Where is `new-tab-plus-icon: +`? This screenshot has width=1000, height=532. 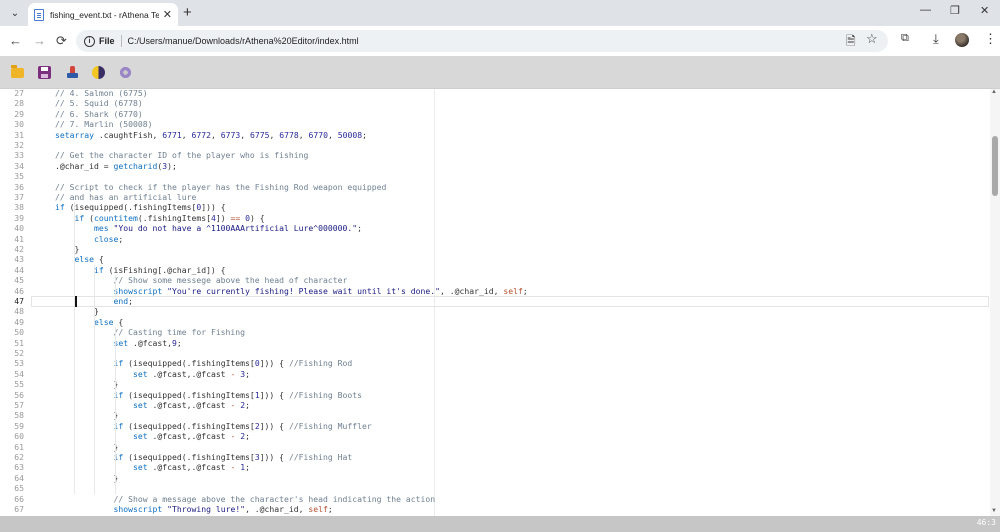
new-tab-plus-icon: + is located at coordinates (187, 13).